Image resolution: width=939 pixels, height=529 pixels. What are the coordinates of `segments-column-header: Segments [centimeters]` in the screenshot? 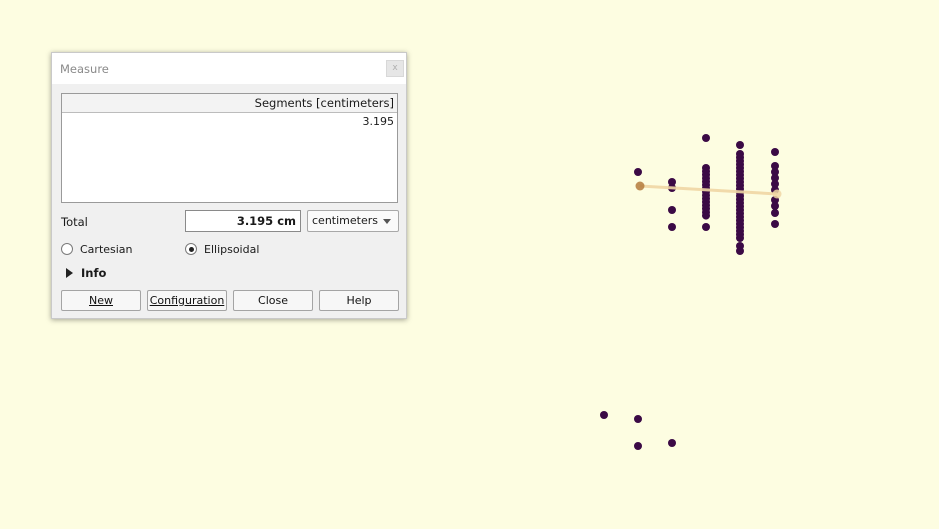 It's located at (229, 103).